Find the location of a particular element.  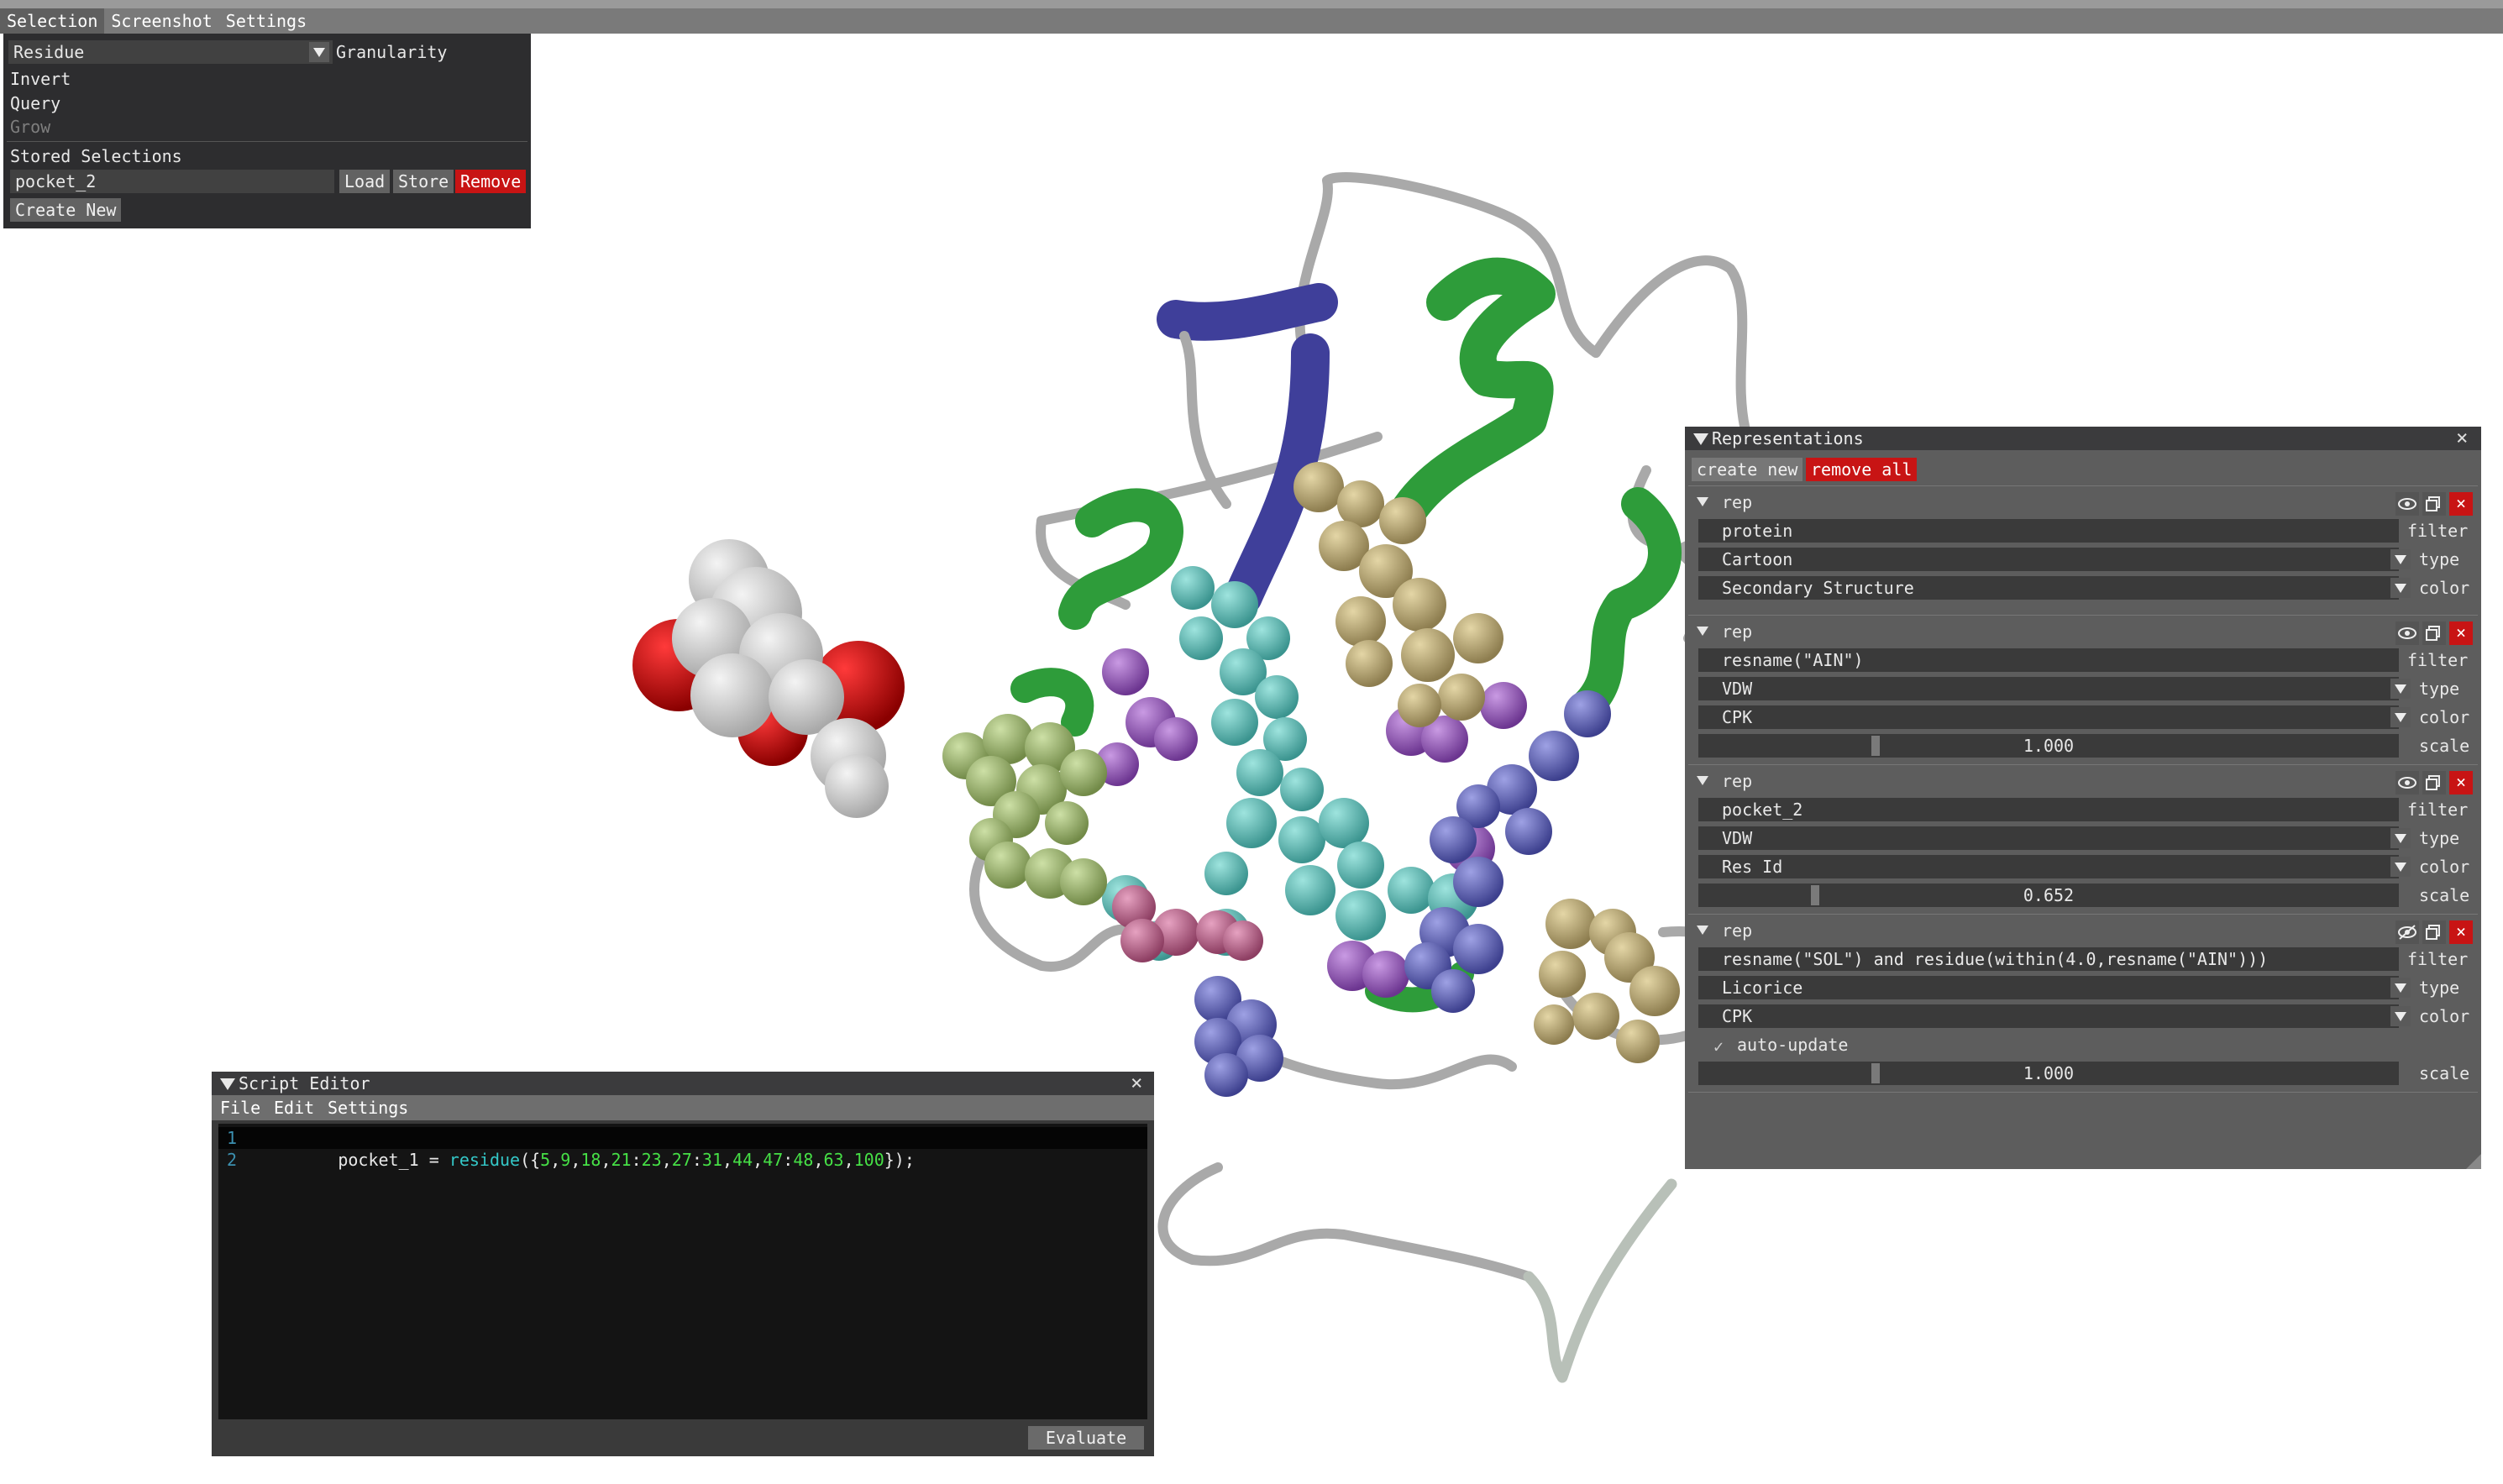

filter-label: filter is located at coordinates (2438, 660).